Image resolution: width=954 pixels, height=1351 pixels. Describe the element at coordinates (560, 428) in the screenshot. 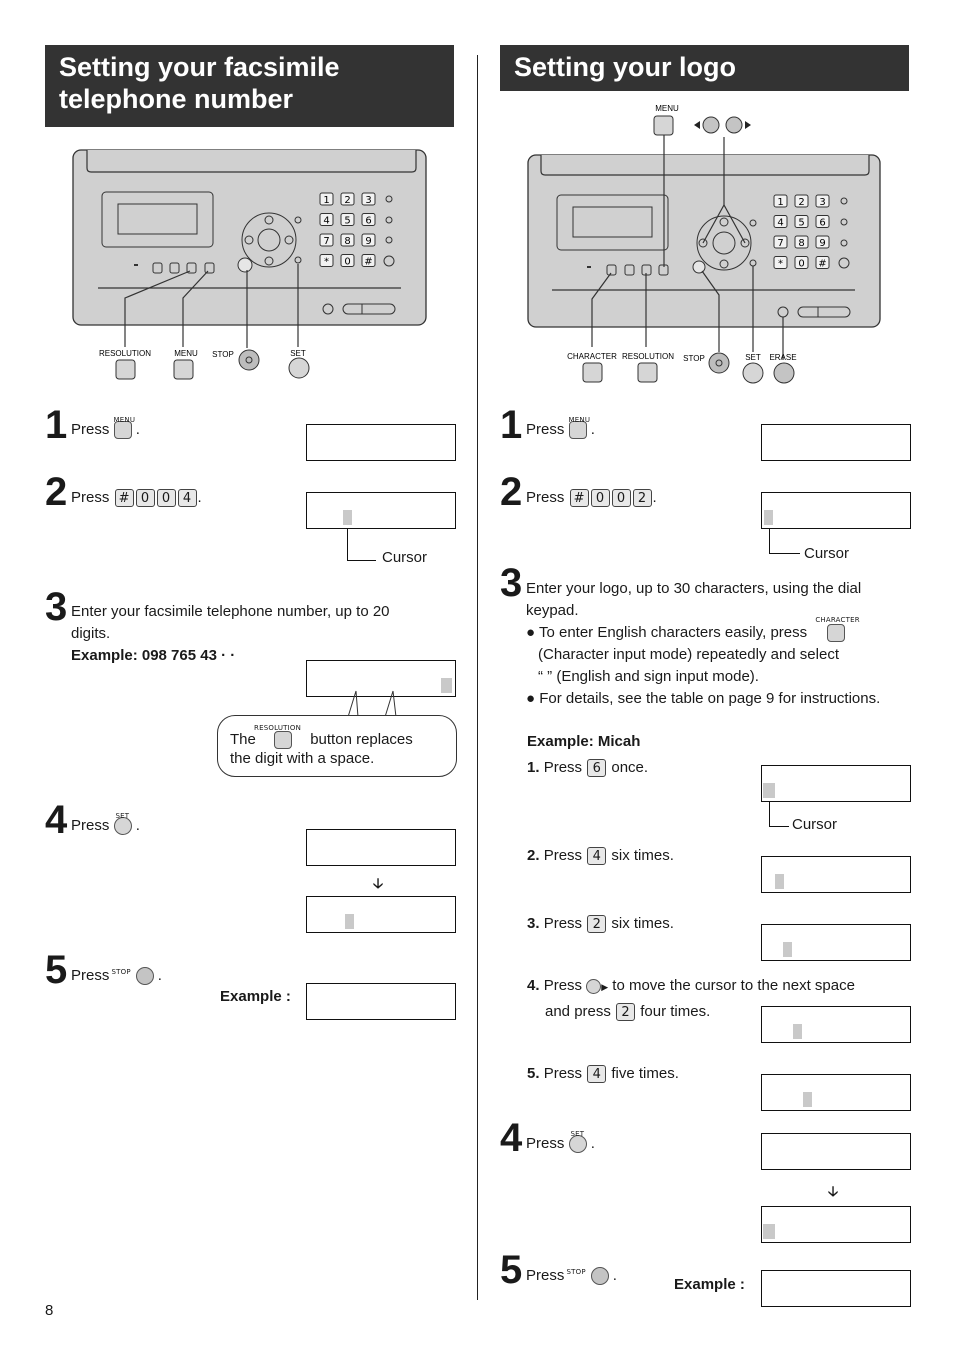

I see `step-1-text: Press MENU .` at that location.